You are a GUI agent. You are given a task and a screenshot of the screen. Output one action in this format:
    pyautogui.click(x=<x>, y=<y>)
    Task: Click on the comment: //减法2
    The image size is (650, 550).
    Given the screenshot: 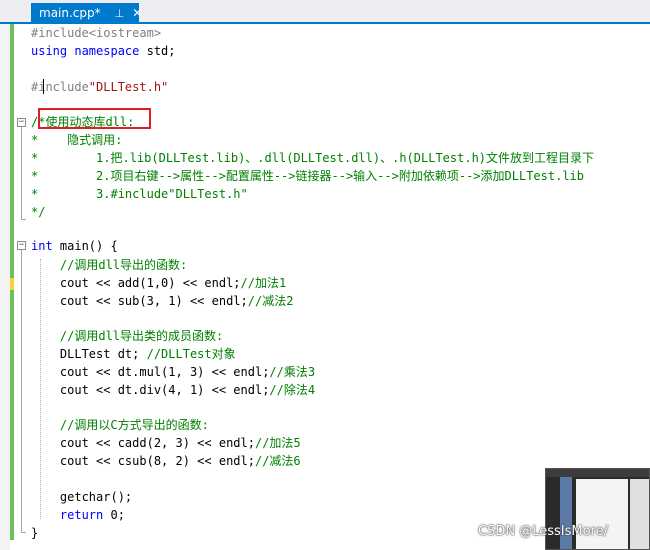 What is the action you would take?
    pyautogui.click(x=270, y=301)
    